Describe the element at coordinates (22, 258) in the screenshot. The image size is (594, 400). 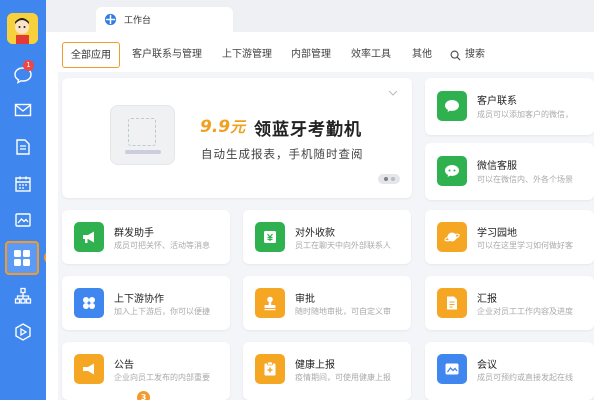
I see `workbench-icon` at that location.